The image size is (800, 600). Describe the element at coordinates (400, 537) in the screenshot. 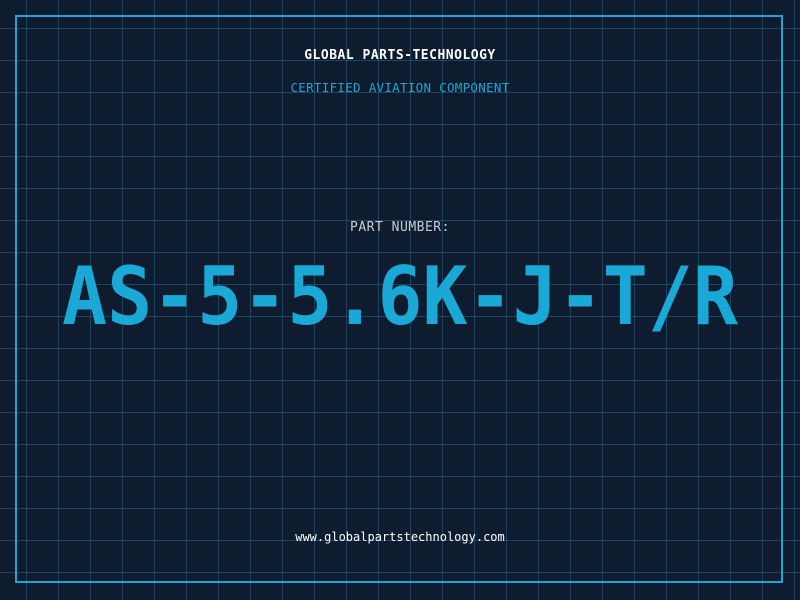

I see `website-url: www.globalpartstechnology.com` at that location.